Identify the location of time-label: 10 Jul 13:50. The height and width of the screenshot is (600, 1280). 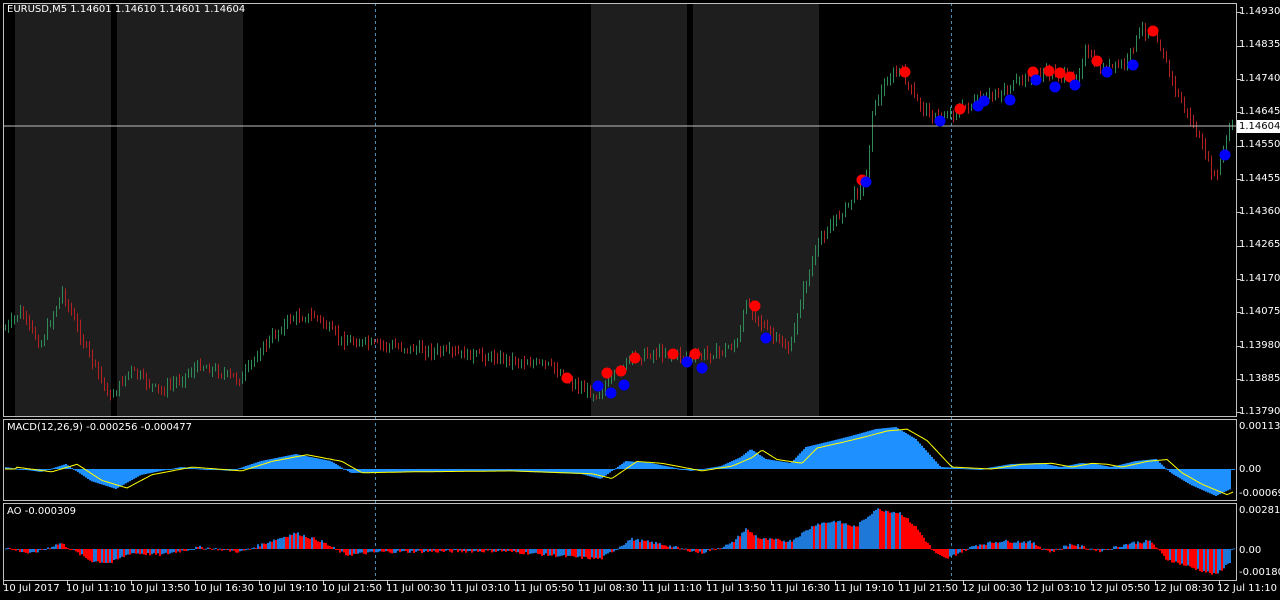
(160, 588).